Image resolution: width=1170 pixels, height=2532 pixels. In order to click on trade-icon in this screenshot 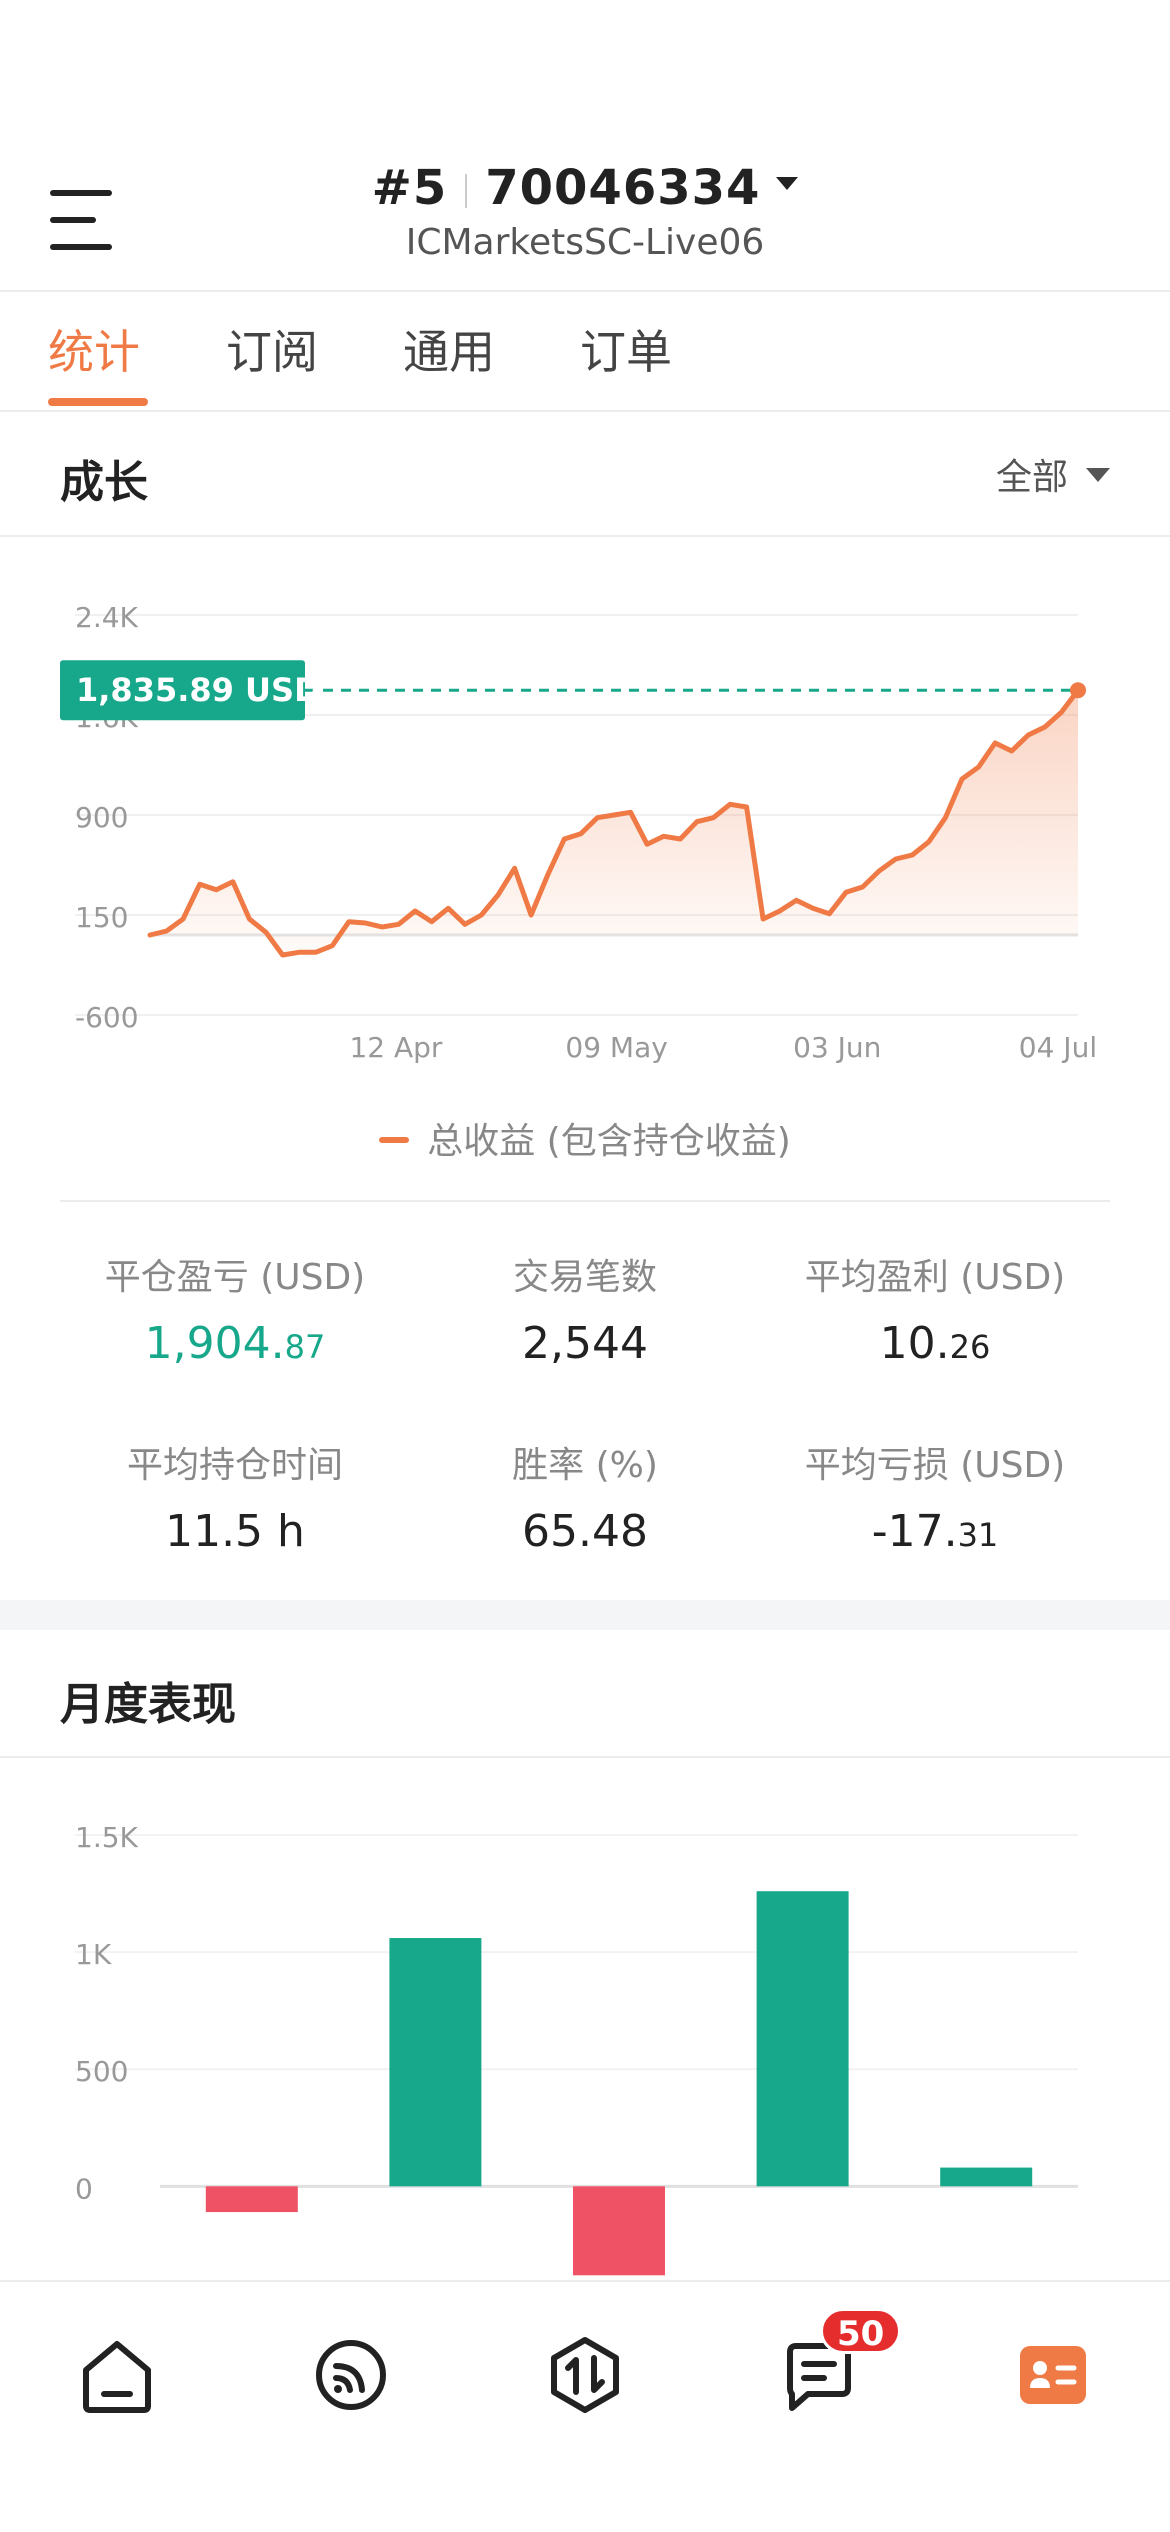, I will do `click(585, 2375)`.